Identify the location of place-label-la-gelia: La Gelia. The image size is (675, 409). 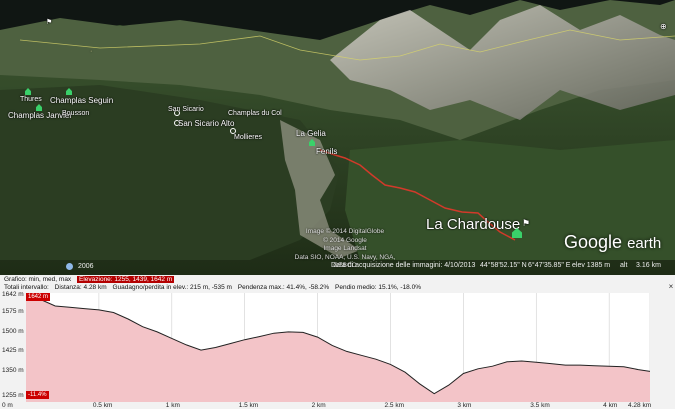
(311, 133).